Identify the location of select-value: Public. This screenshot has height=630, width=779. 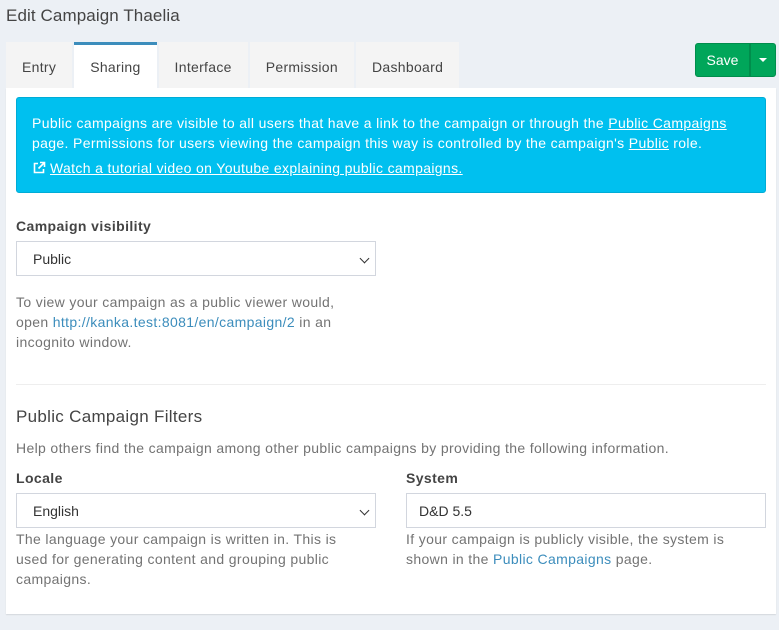
(52, 258).